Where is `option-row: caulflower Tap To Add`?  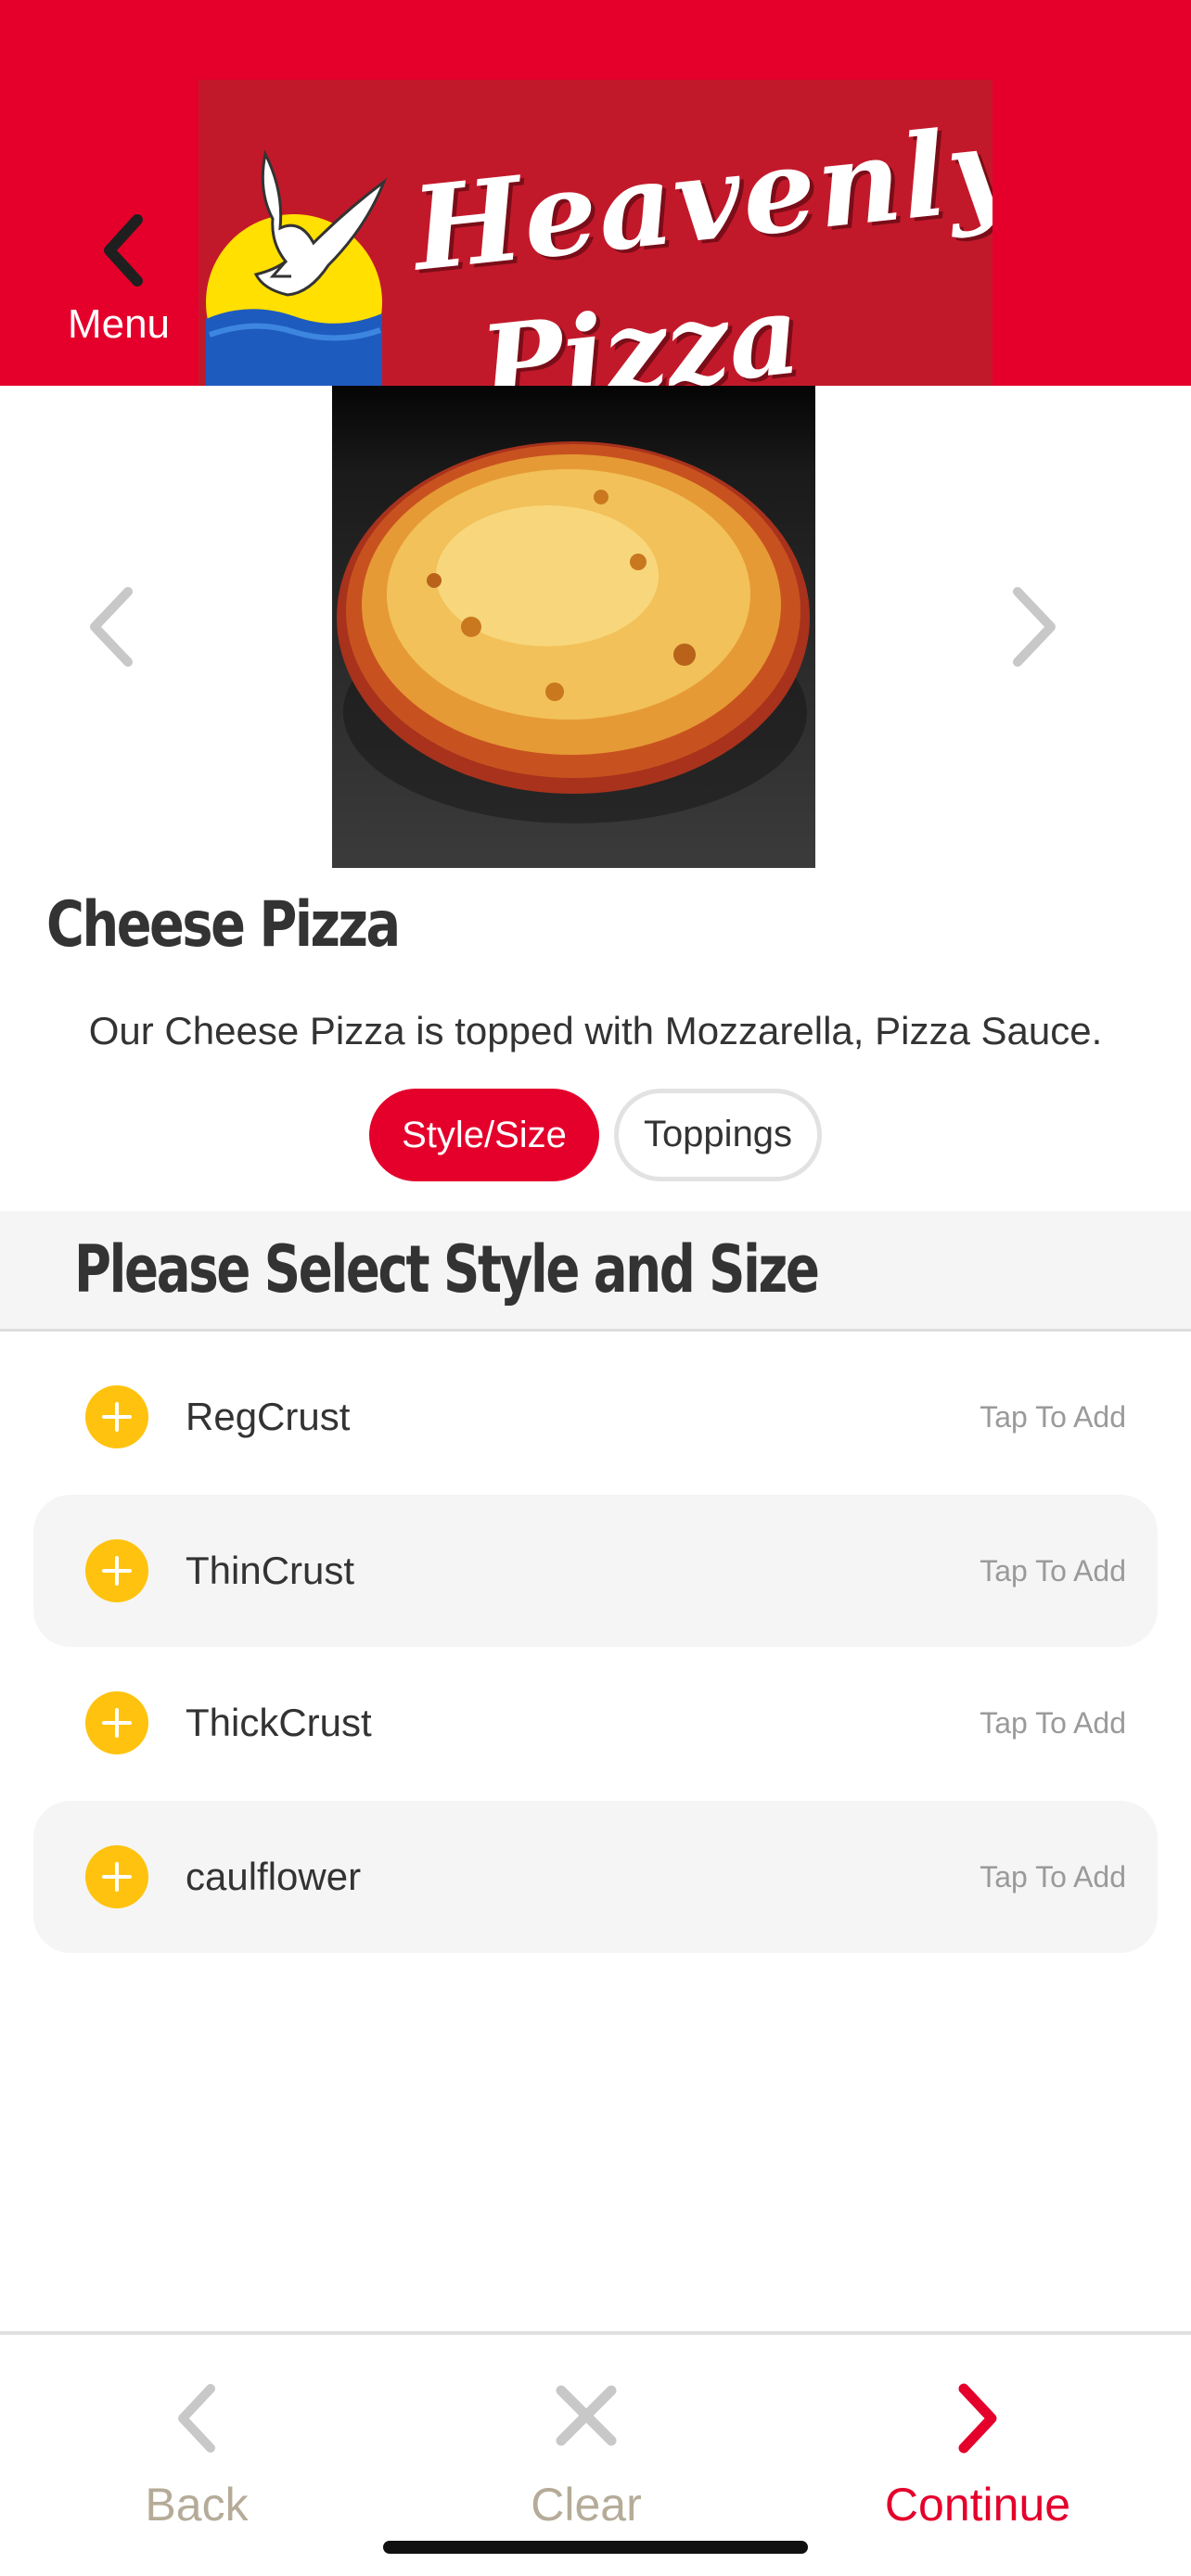 option-row: caulflower Tap To Add is located at coordinates (595, 1877).